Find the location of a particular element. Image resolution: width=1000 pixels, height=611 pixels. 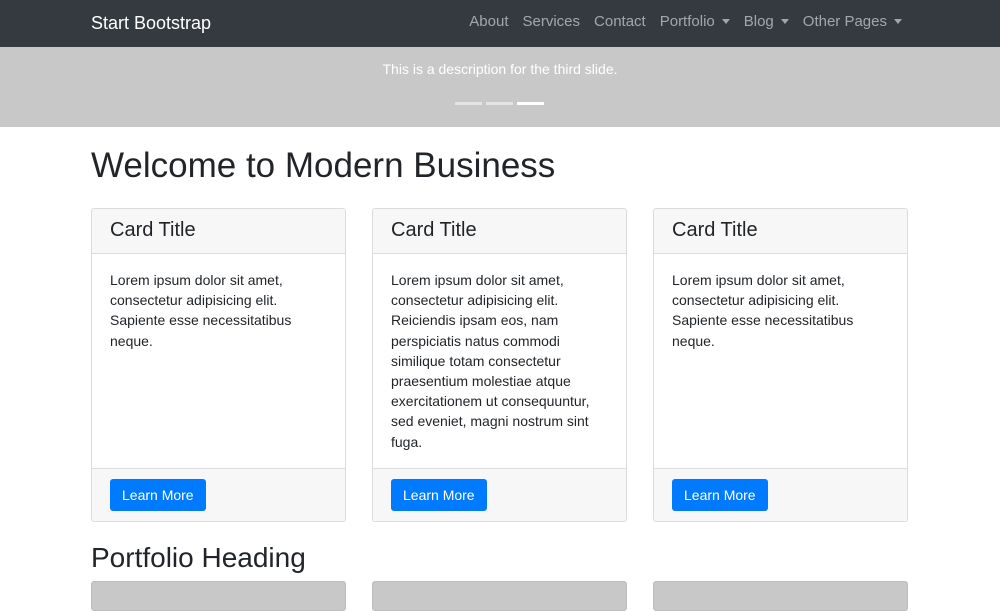

nav-item-label: Contact is located at coordinates (620, 21).